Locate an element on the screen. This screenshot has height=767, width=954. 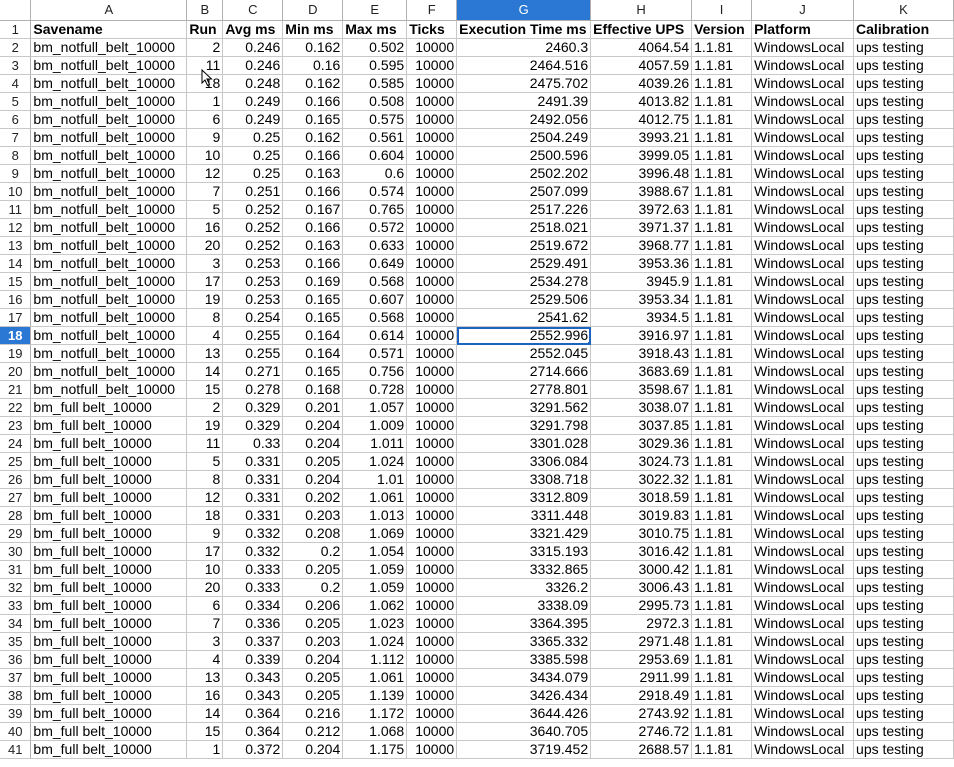
cell-f27: 10000 is located at coordinates (432, 497).